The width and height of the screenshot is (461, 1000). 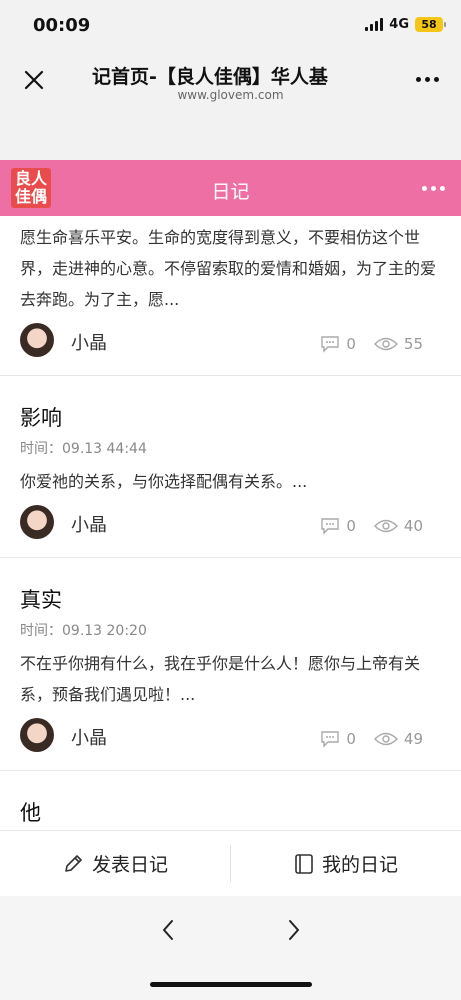 What do you see at coordinates (427, 79) in the screenshot?
I see `more-menu-button` at bounding box center [427, 79].